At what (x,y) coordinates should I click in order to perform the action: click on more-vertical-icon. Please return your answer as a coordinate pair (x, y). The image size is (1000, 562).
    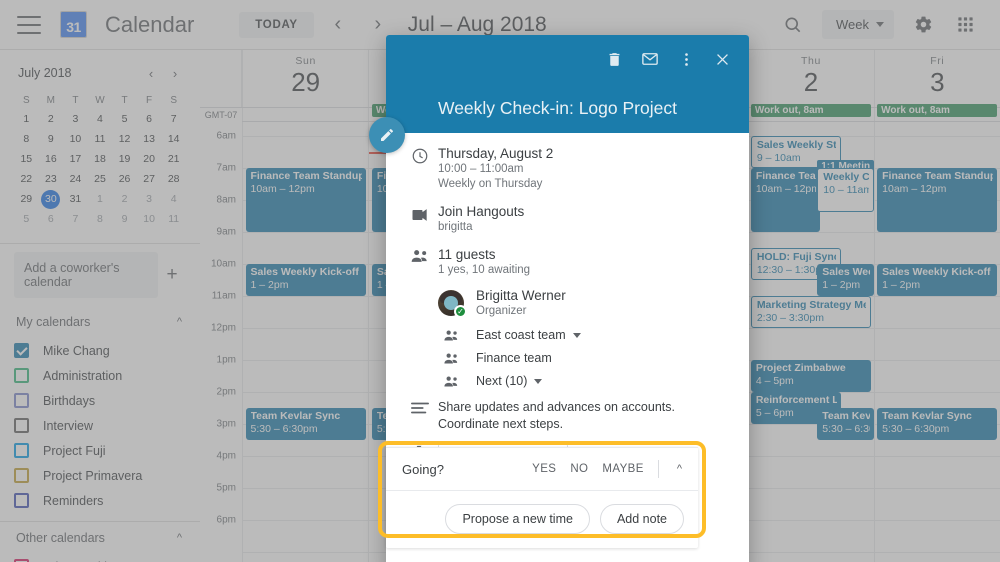
    Looking at the image, I should click on (686, 59).